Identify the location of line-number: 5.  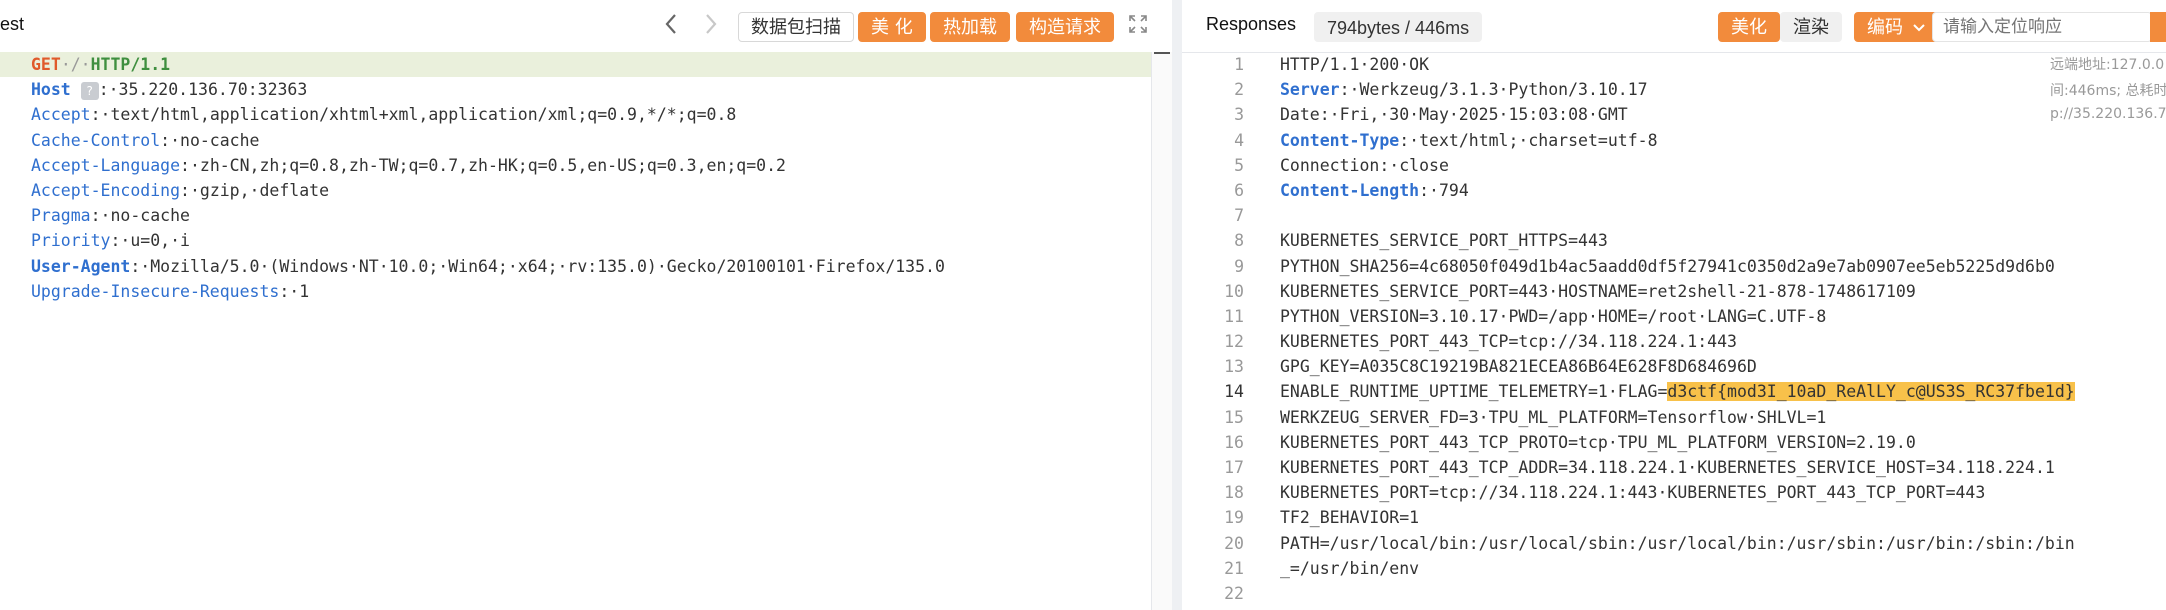
(1239, 165).